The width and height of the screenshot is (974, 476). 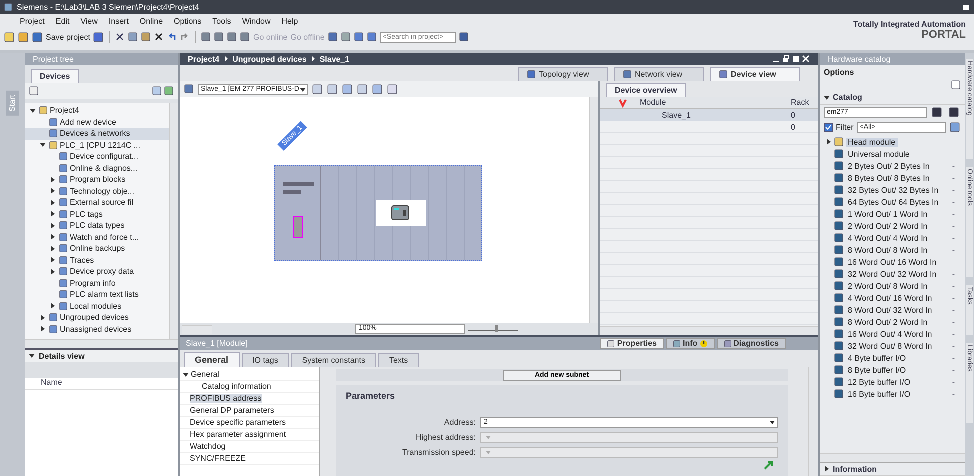 What do you see at coordinates (96, 306) in the screenshot?
I see `tree-item-label: Local modules` at bounding box center [96, 306].